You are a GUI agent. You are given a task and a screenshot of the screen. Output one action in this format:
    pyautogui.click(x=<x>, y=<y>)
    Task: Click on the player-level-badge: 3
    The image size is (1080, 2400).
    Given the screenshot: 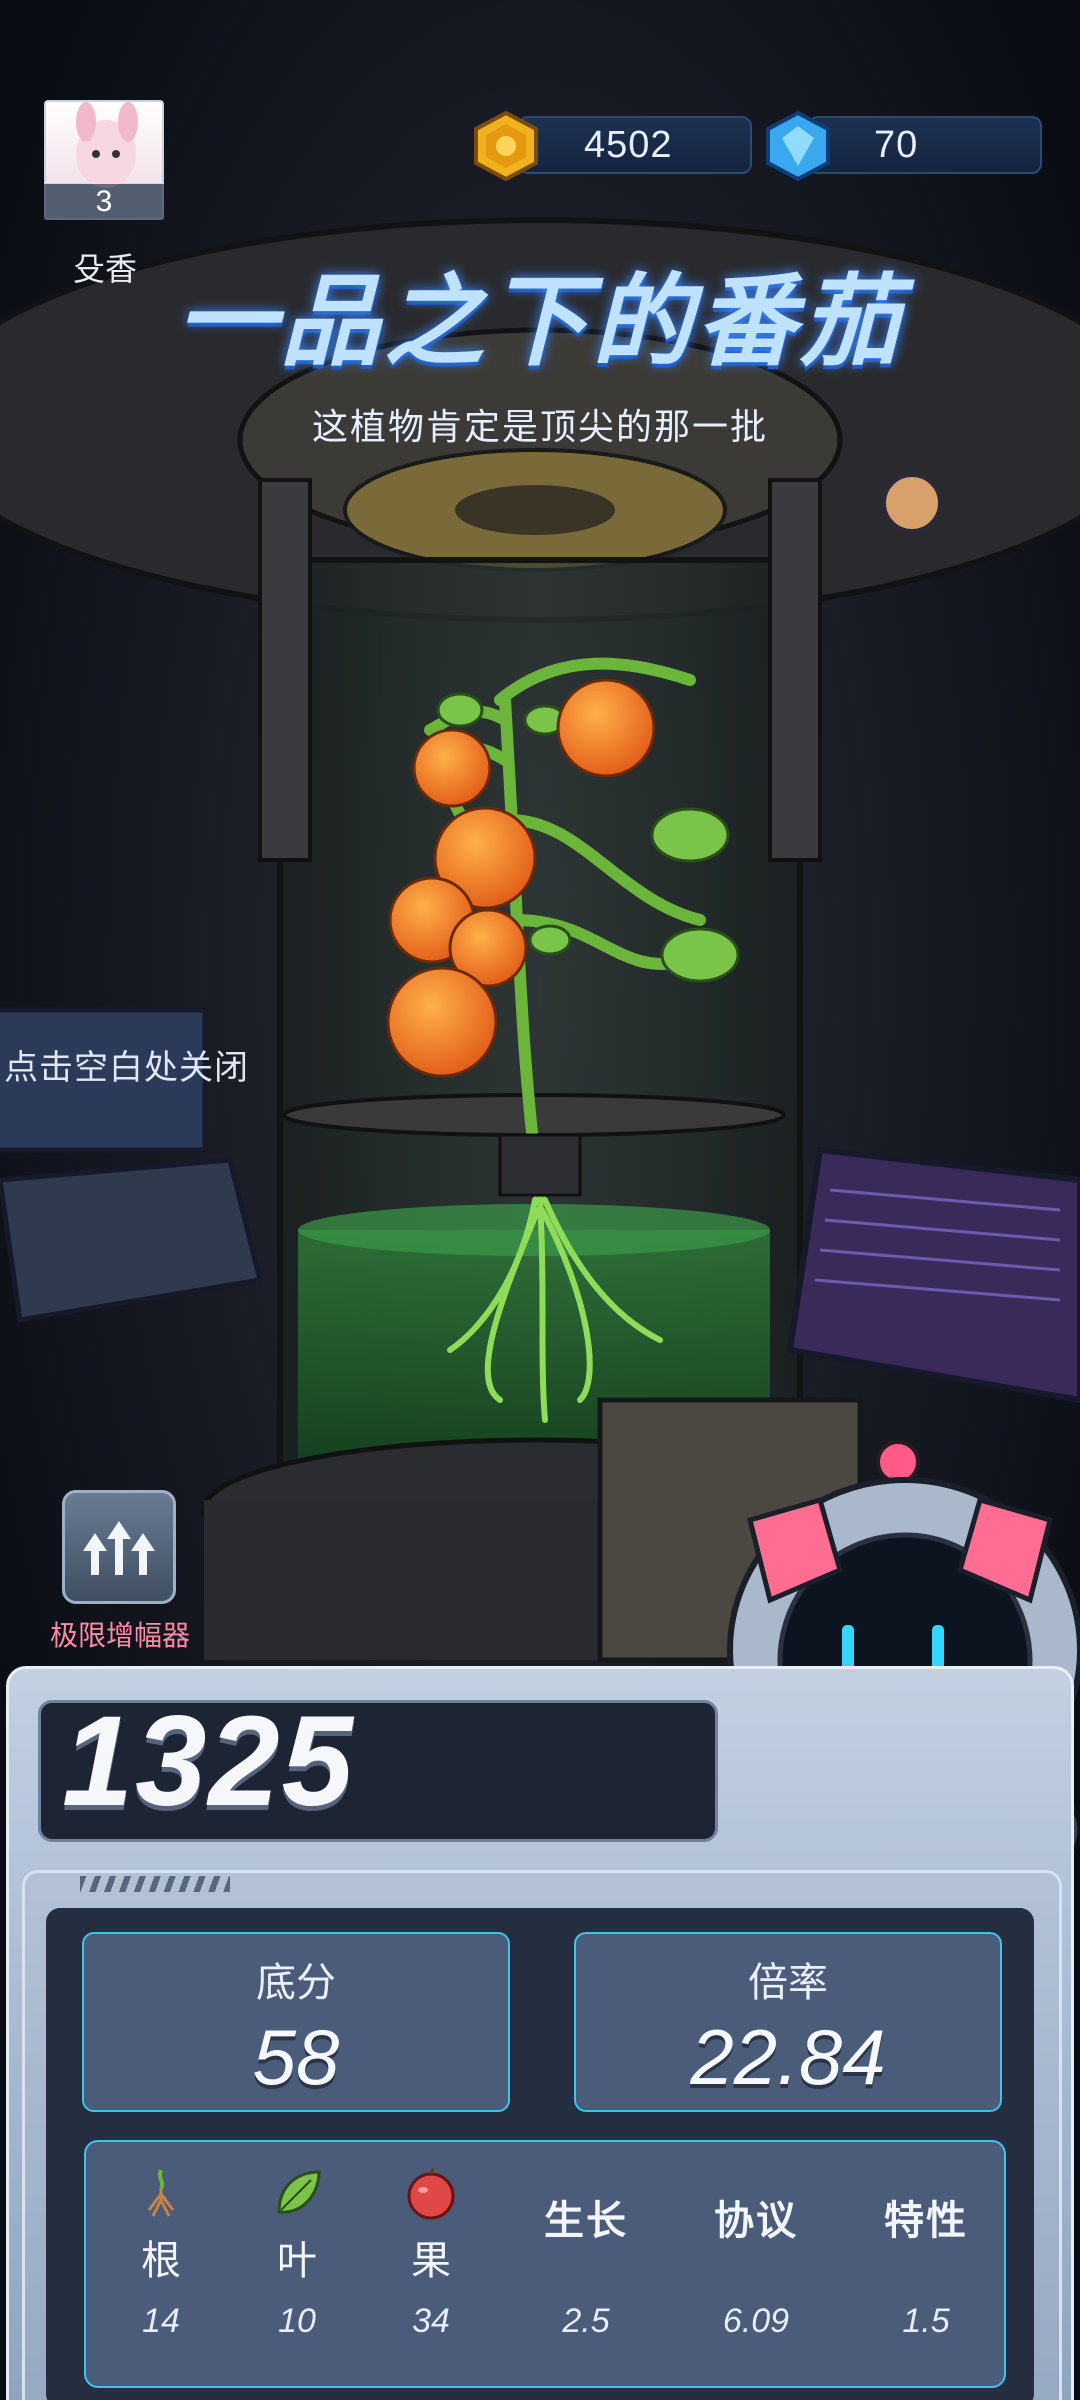 What is the action you would take?
    pyautogui.click(x=104, y=202)
    